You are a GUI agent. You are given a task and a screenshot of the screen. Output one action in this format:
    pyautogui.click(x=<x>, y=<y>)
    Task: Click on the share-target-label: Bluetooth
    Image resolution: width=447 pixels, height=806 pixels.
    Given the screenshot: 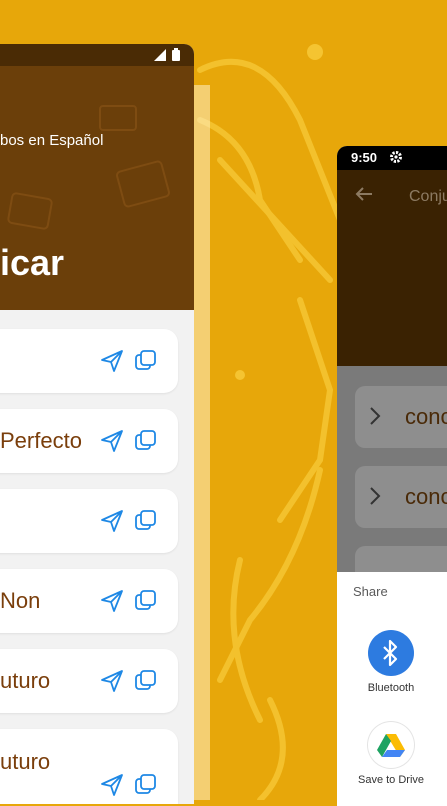 What is the action you would take?
    pyautogui.click(x=391, y=688)
    